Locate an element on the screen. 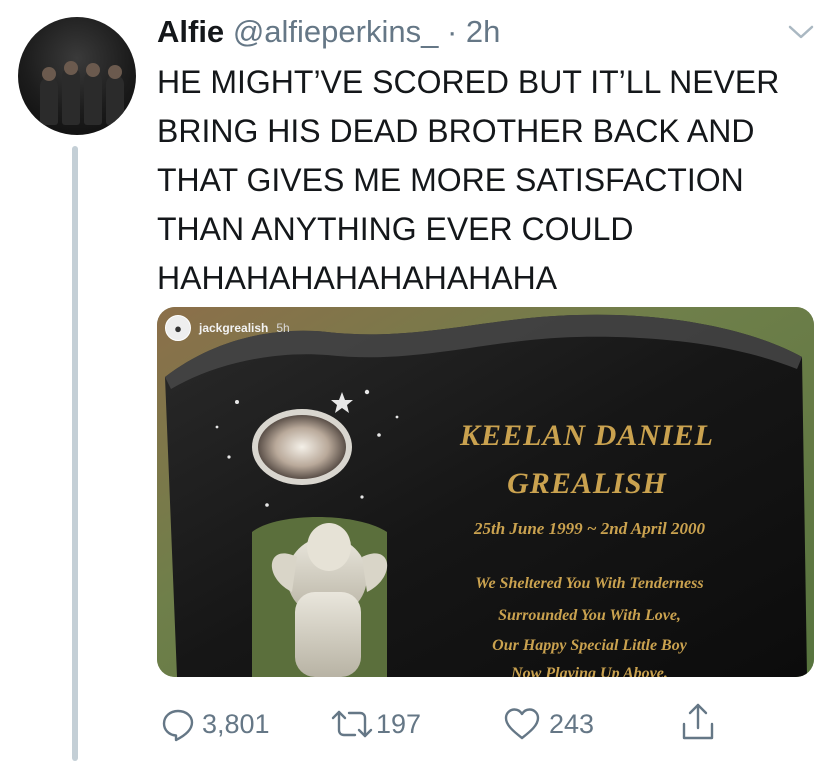 This screenshot has width=836, height=761. tweet-actions: 3,801 197 243 is located at coordinates (418, 725).